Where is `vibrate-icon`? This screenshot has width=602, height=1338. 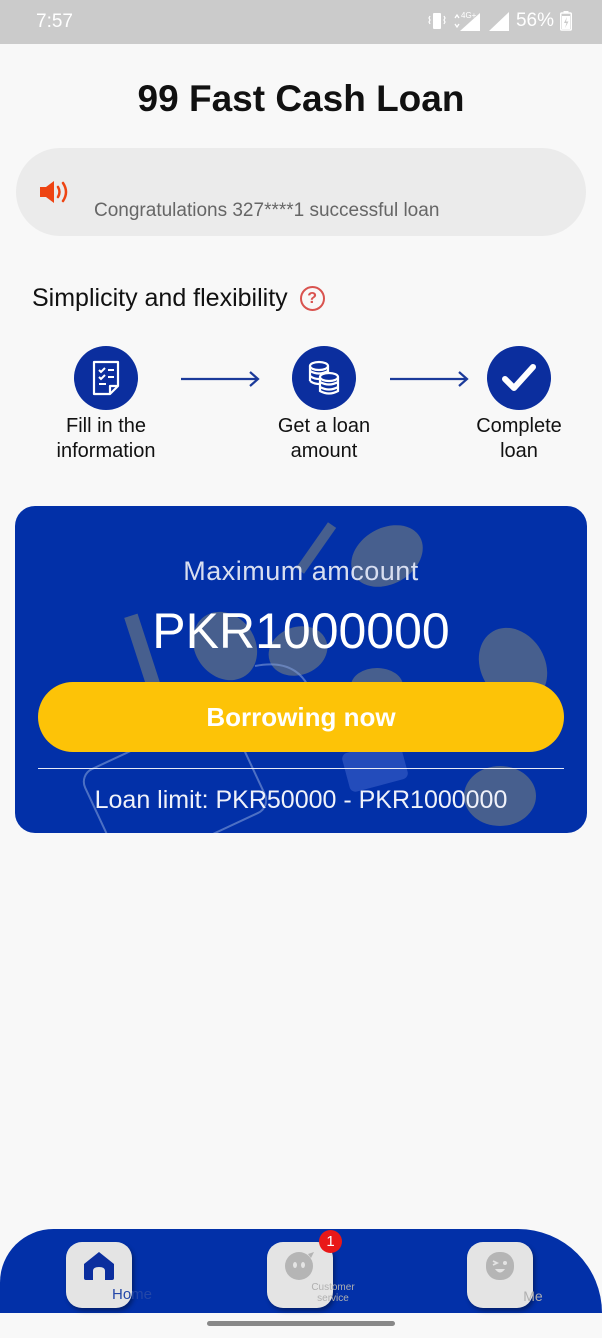 vibrate-icon is located at coordinates (437, 21).